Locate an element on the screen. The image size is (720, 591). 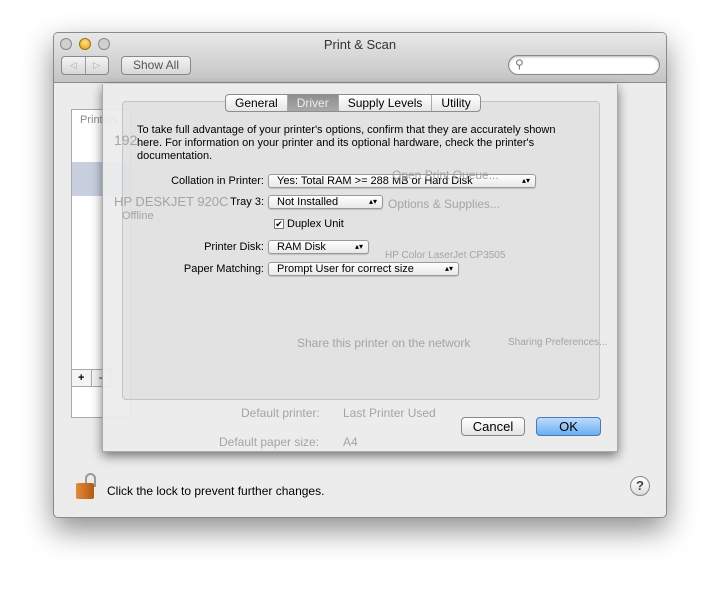
tab-driver: Driver is located at coordinates (313, 103).